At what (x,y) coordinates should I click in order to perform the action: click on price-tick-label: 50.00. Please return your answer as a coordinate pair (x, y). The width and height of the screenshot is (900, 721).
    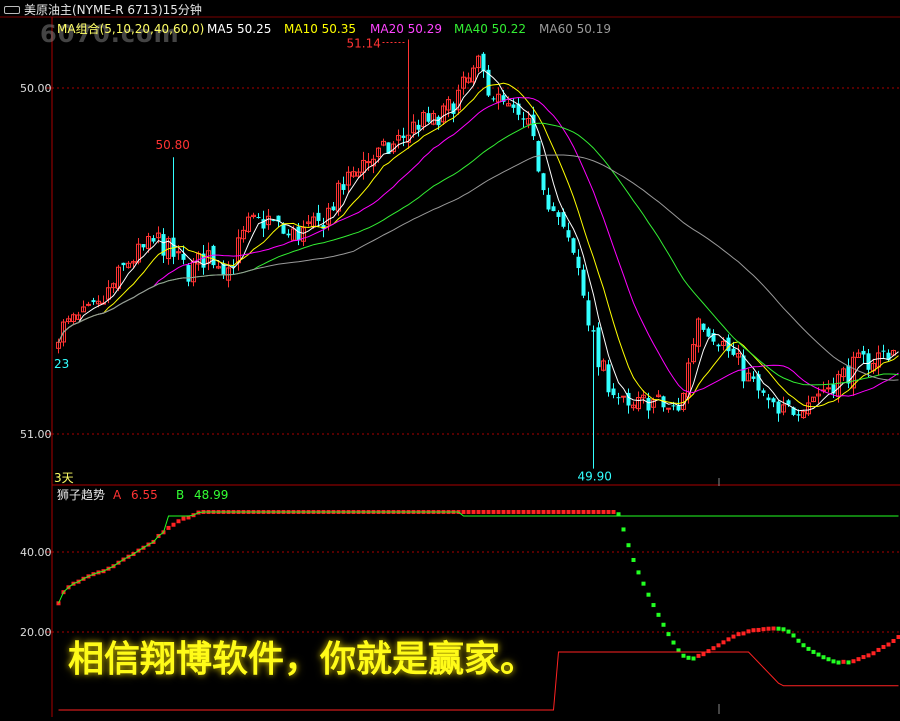
    Looking at the image, I should click on (36, 88).